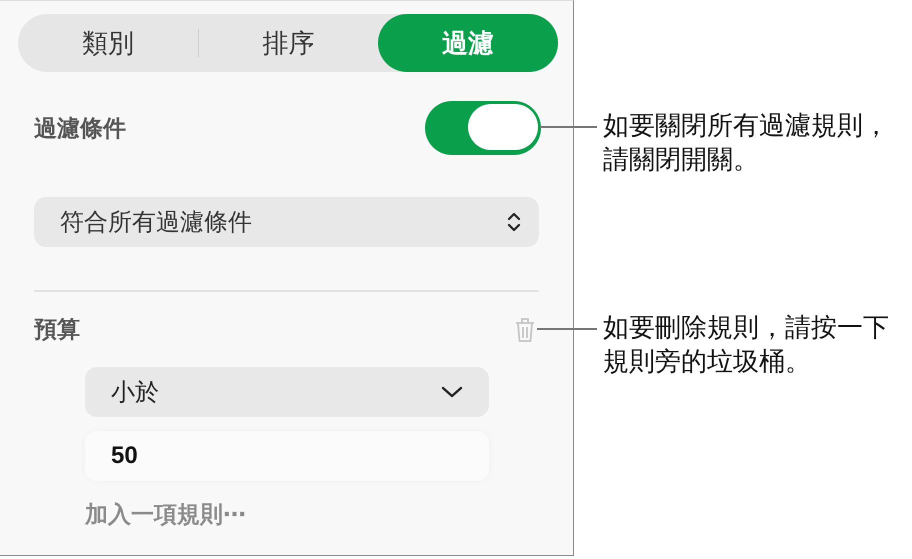  Describe the element at coordinates (483, 128) in the screenshot. I see `toggle-switch` at that location.